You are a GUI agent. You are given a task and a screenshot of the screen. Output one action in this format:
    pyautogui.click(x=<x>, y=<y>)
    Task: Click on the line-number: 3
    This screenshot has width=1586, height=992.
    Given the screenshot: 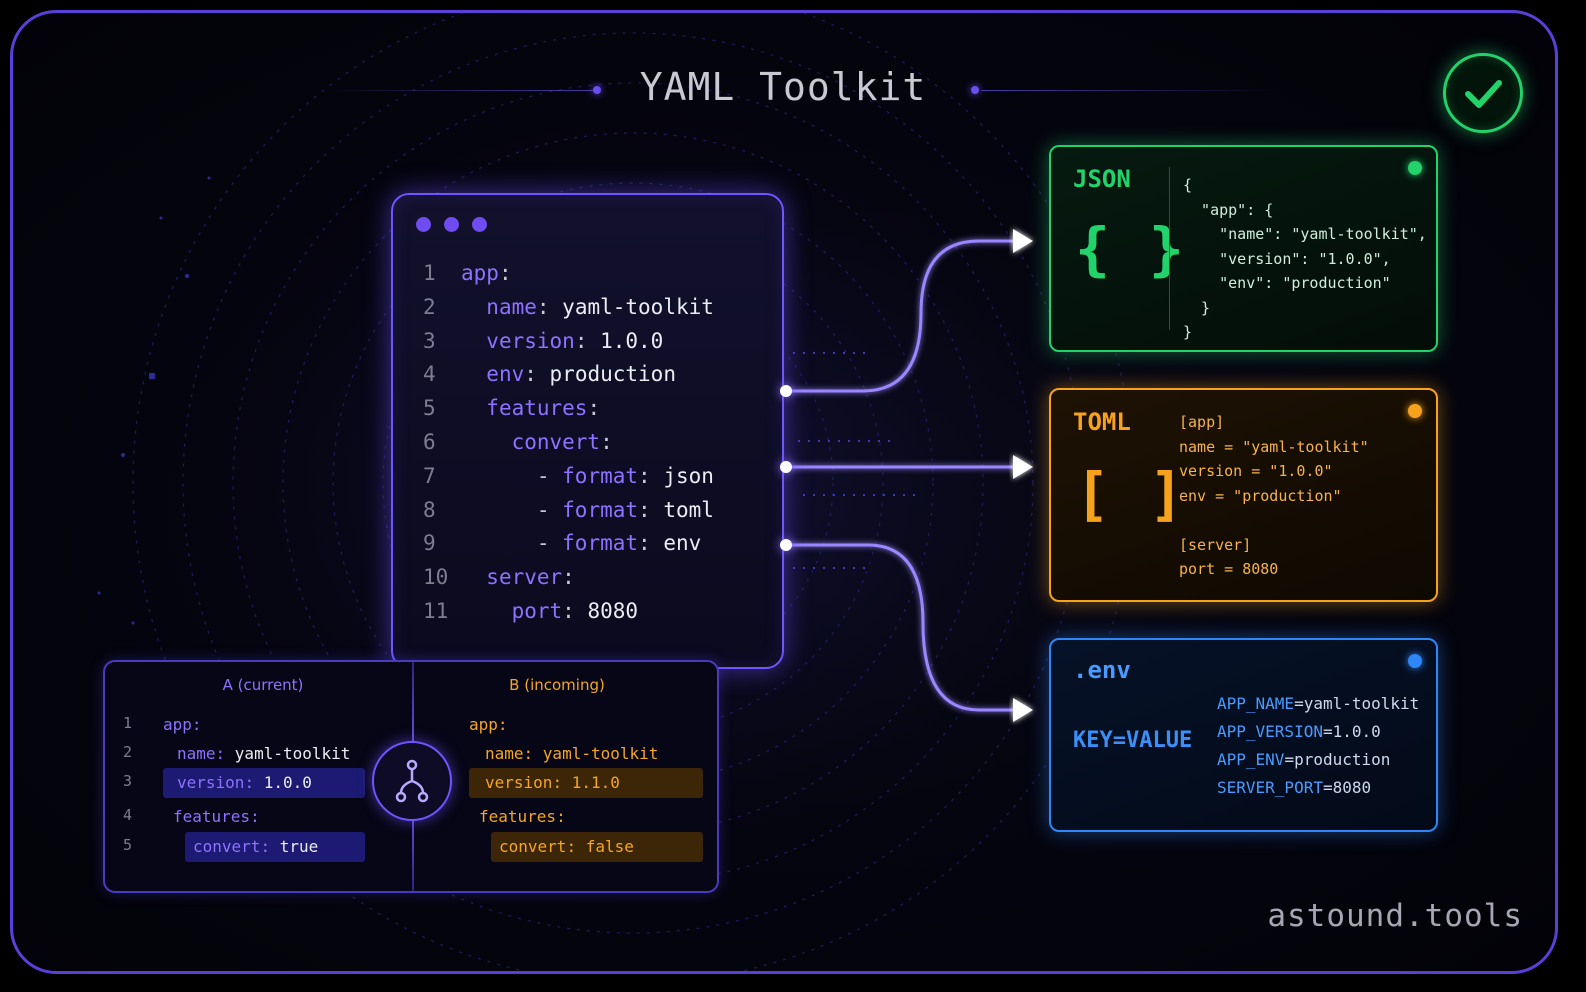 What is the action you would take?
    pyautogui.click(x=429, y=340)
    